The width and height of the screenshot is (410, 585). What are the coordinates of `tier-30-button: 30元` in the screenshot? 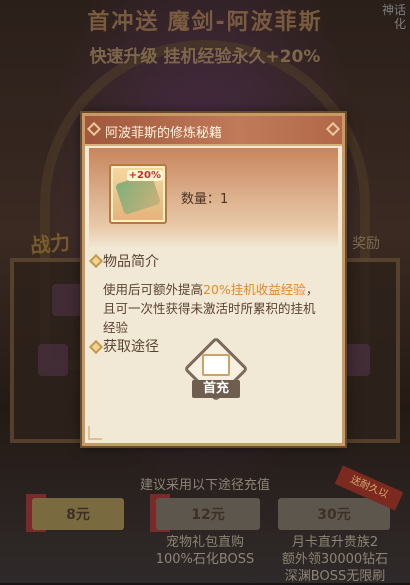 It's located at (334, 514).